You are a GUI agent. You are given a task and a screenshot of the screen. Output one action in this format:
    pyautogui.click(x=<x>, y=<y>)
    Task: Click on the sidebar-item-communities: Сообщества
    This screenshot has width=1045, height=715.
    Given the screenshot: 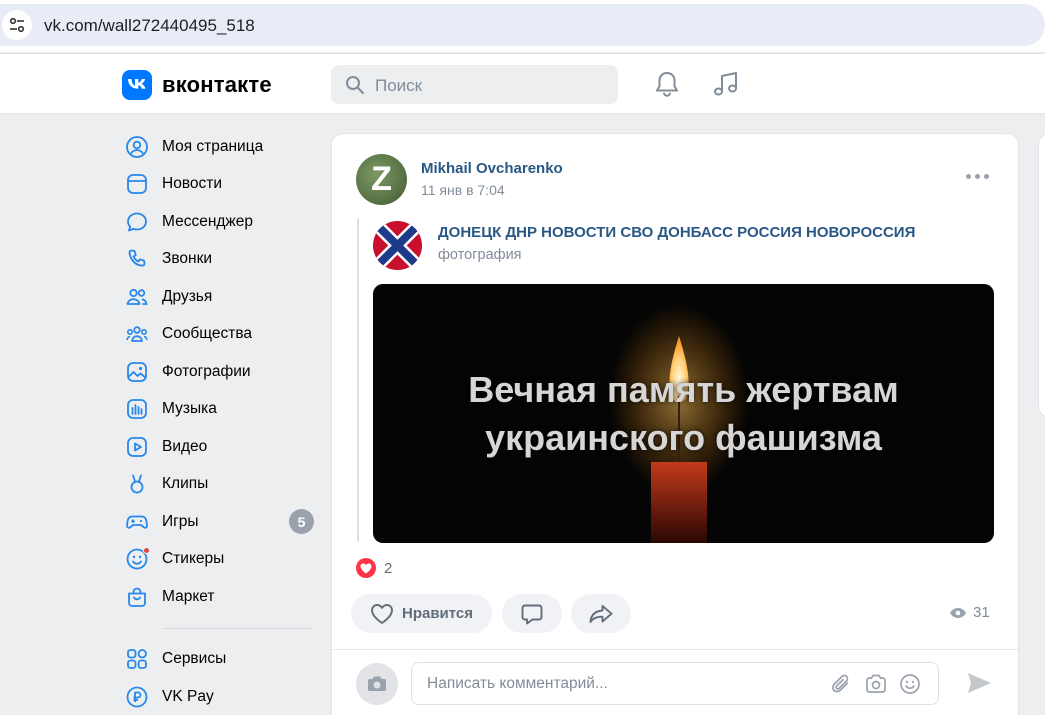 What is the action you would take?
    pyautogui.click(x=222, y=335)
    